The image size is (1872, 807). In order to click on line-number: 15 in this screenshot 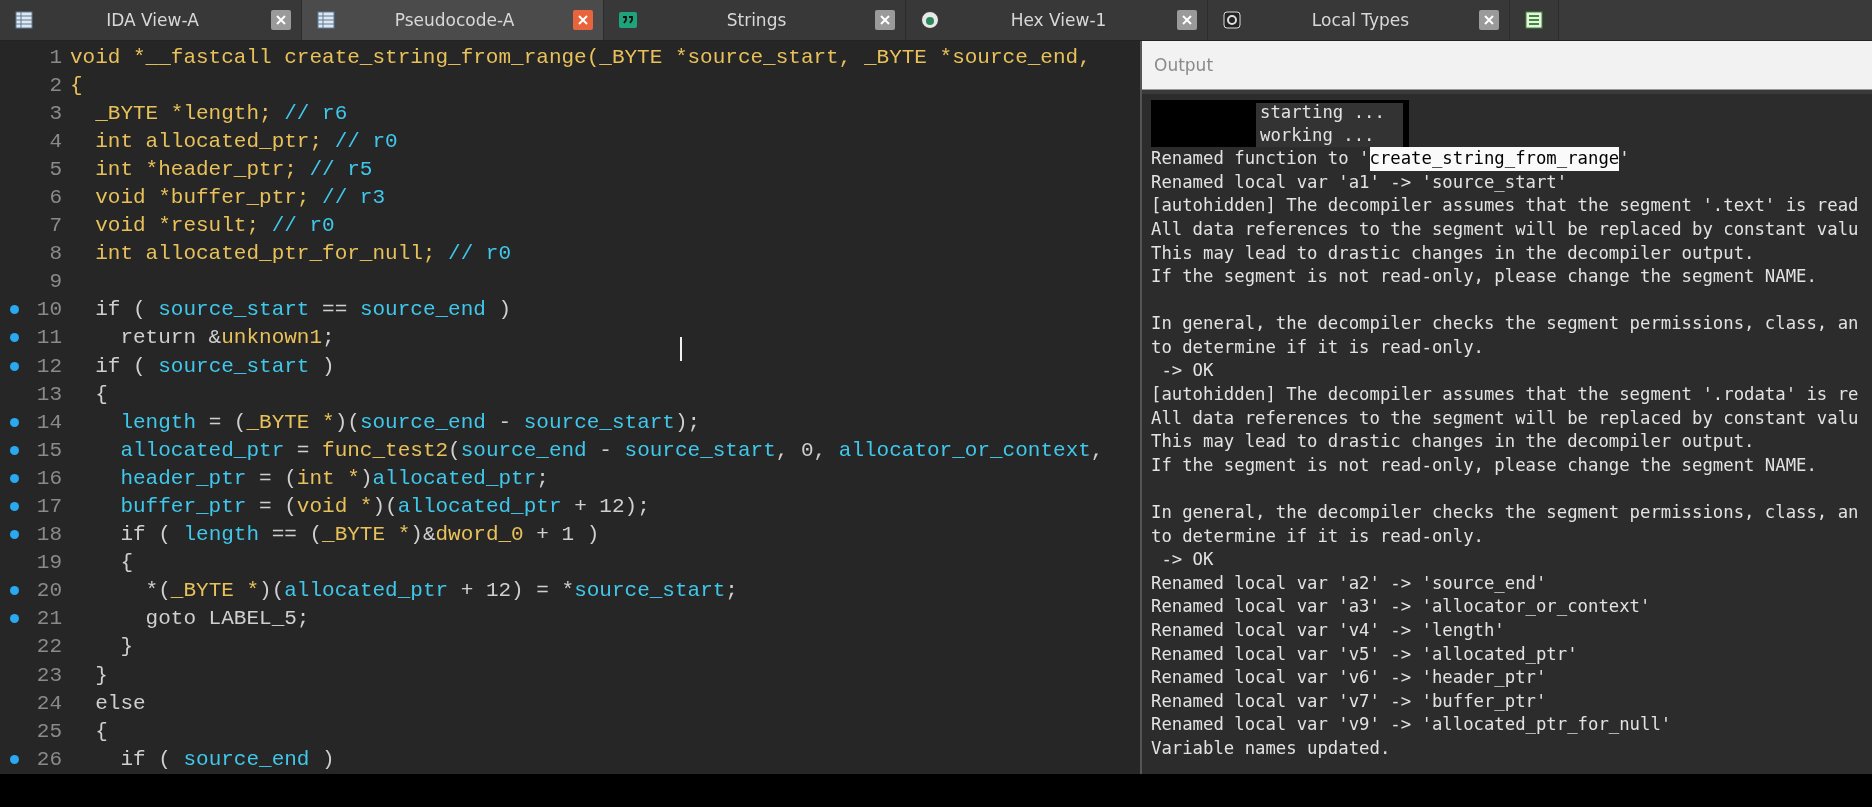, I will do `click(49, 450)`.